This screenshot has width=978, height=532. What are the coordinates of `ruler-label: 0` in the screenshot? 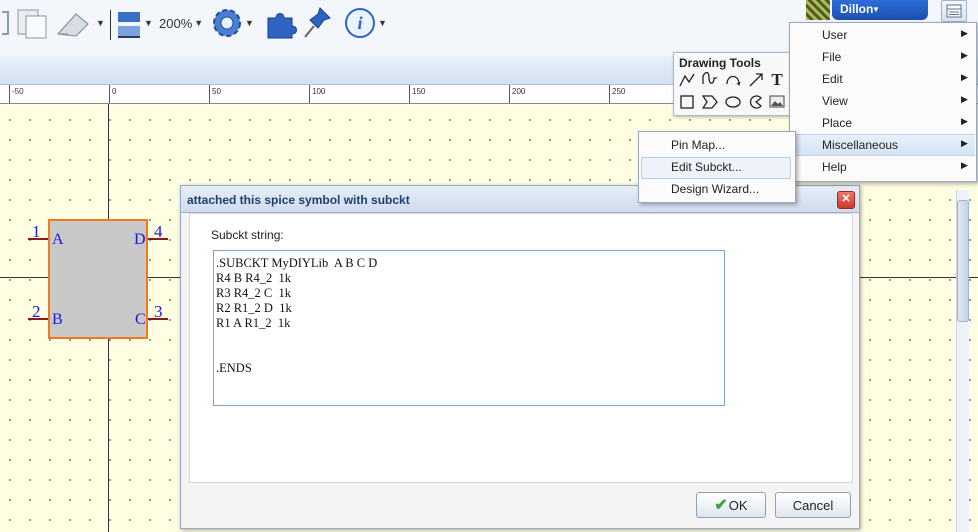 It's located at (114, 91).